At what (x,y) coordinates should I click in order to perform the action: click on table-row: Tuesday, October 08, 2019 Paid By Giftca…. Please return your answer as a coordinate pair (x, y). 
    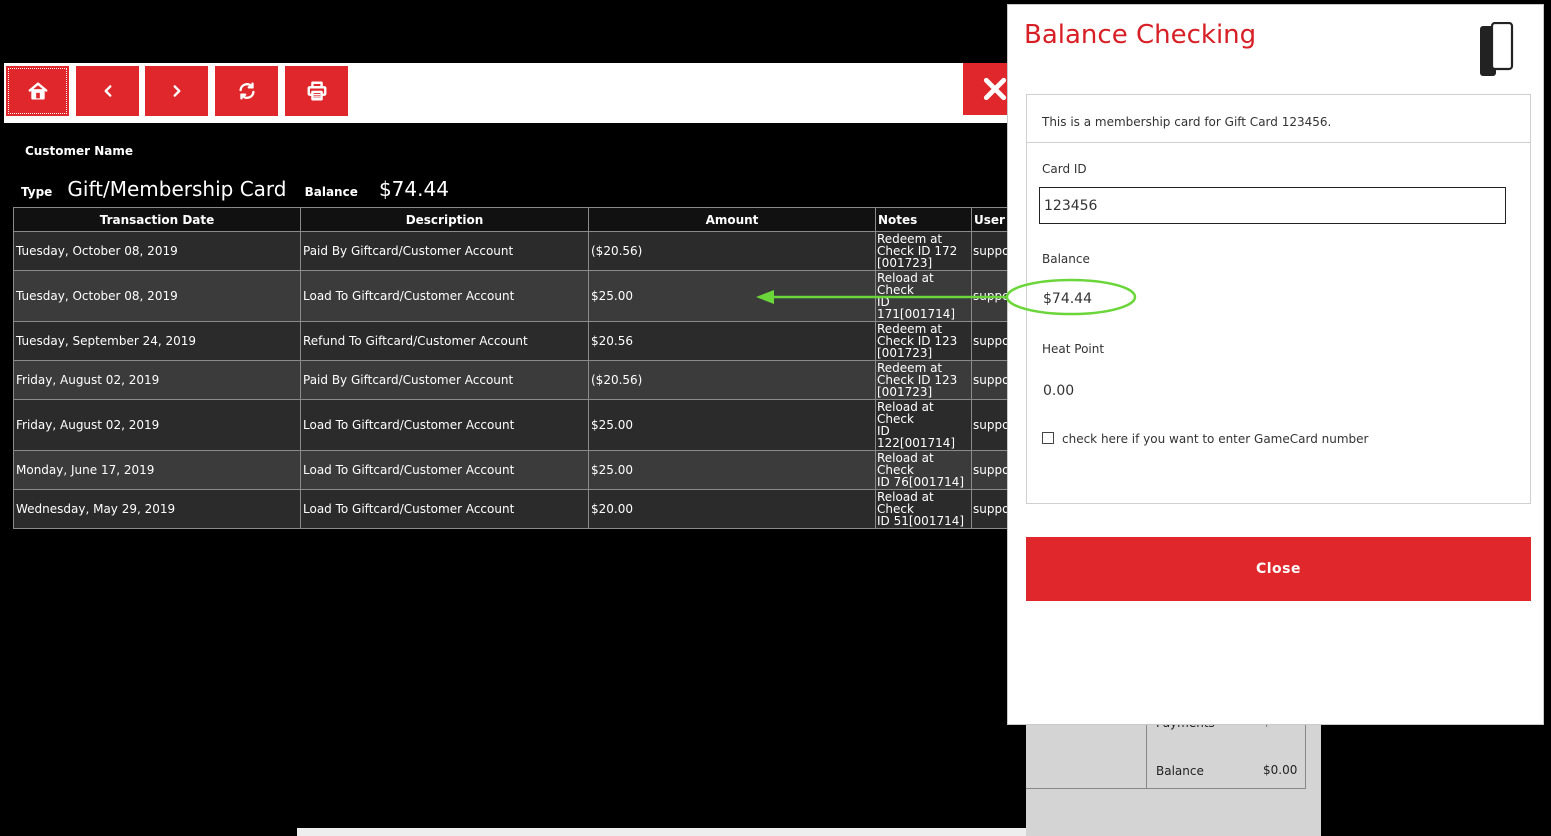
    Looking at the image, I should click on (517, 251).